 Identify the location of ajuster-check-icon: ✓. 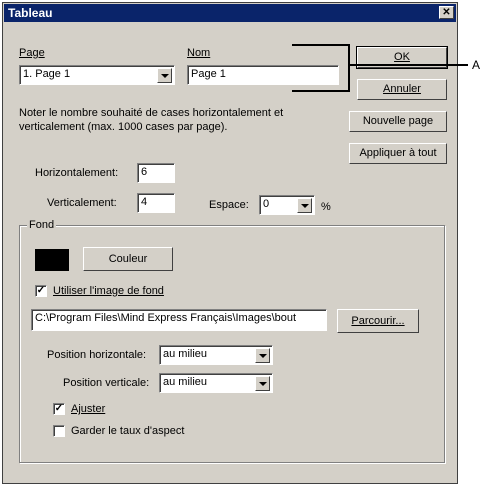
(59, 408).